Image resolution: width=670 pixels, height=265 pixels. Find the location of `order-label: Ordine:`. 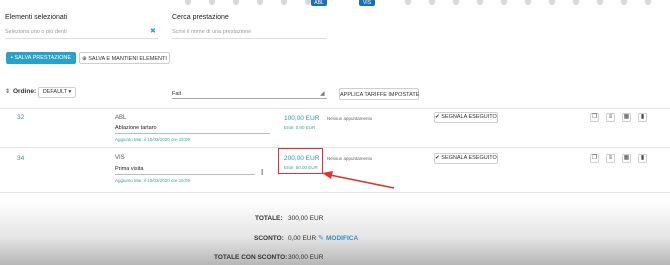

order-label: Ordine: is located at coordinates (25, 91).